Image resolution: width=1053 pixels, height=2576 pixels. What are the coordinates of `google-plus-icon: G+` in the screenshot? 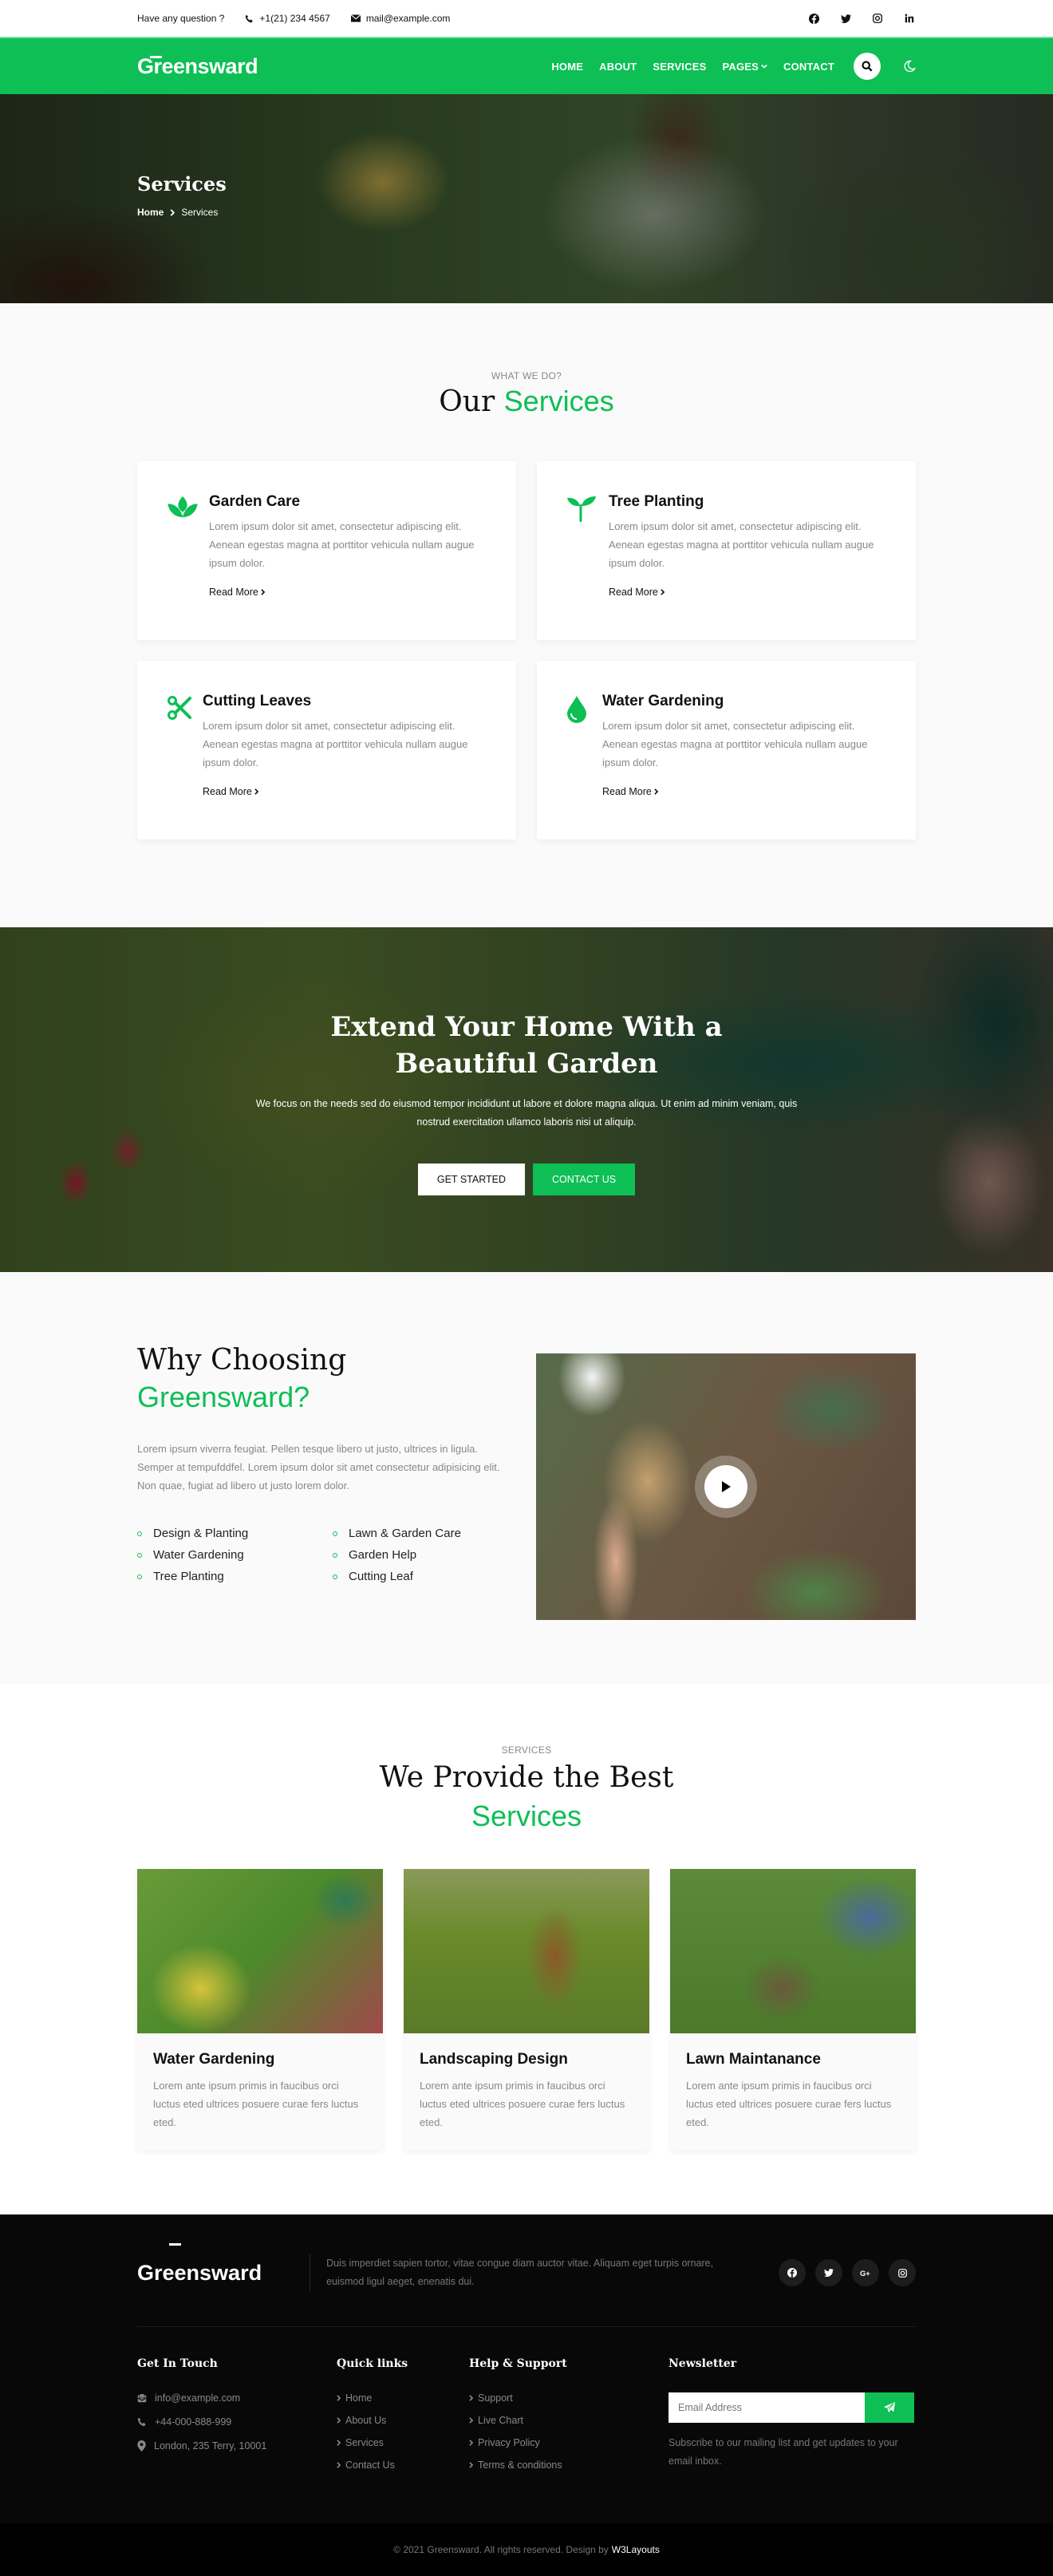 It's located at (865, 2272).